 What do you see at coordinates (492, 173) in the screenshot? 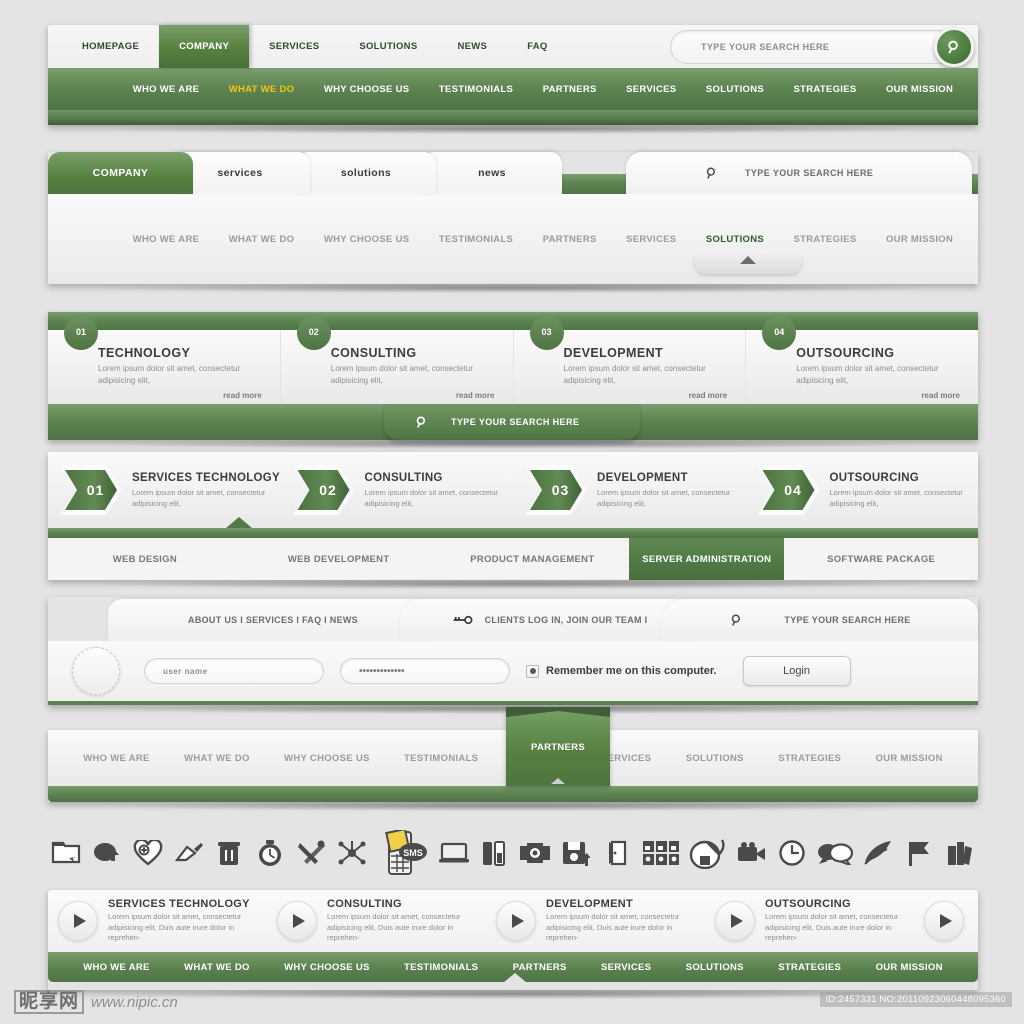
I see `tab-news: news` at bounding box center [492, 173].